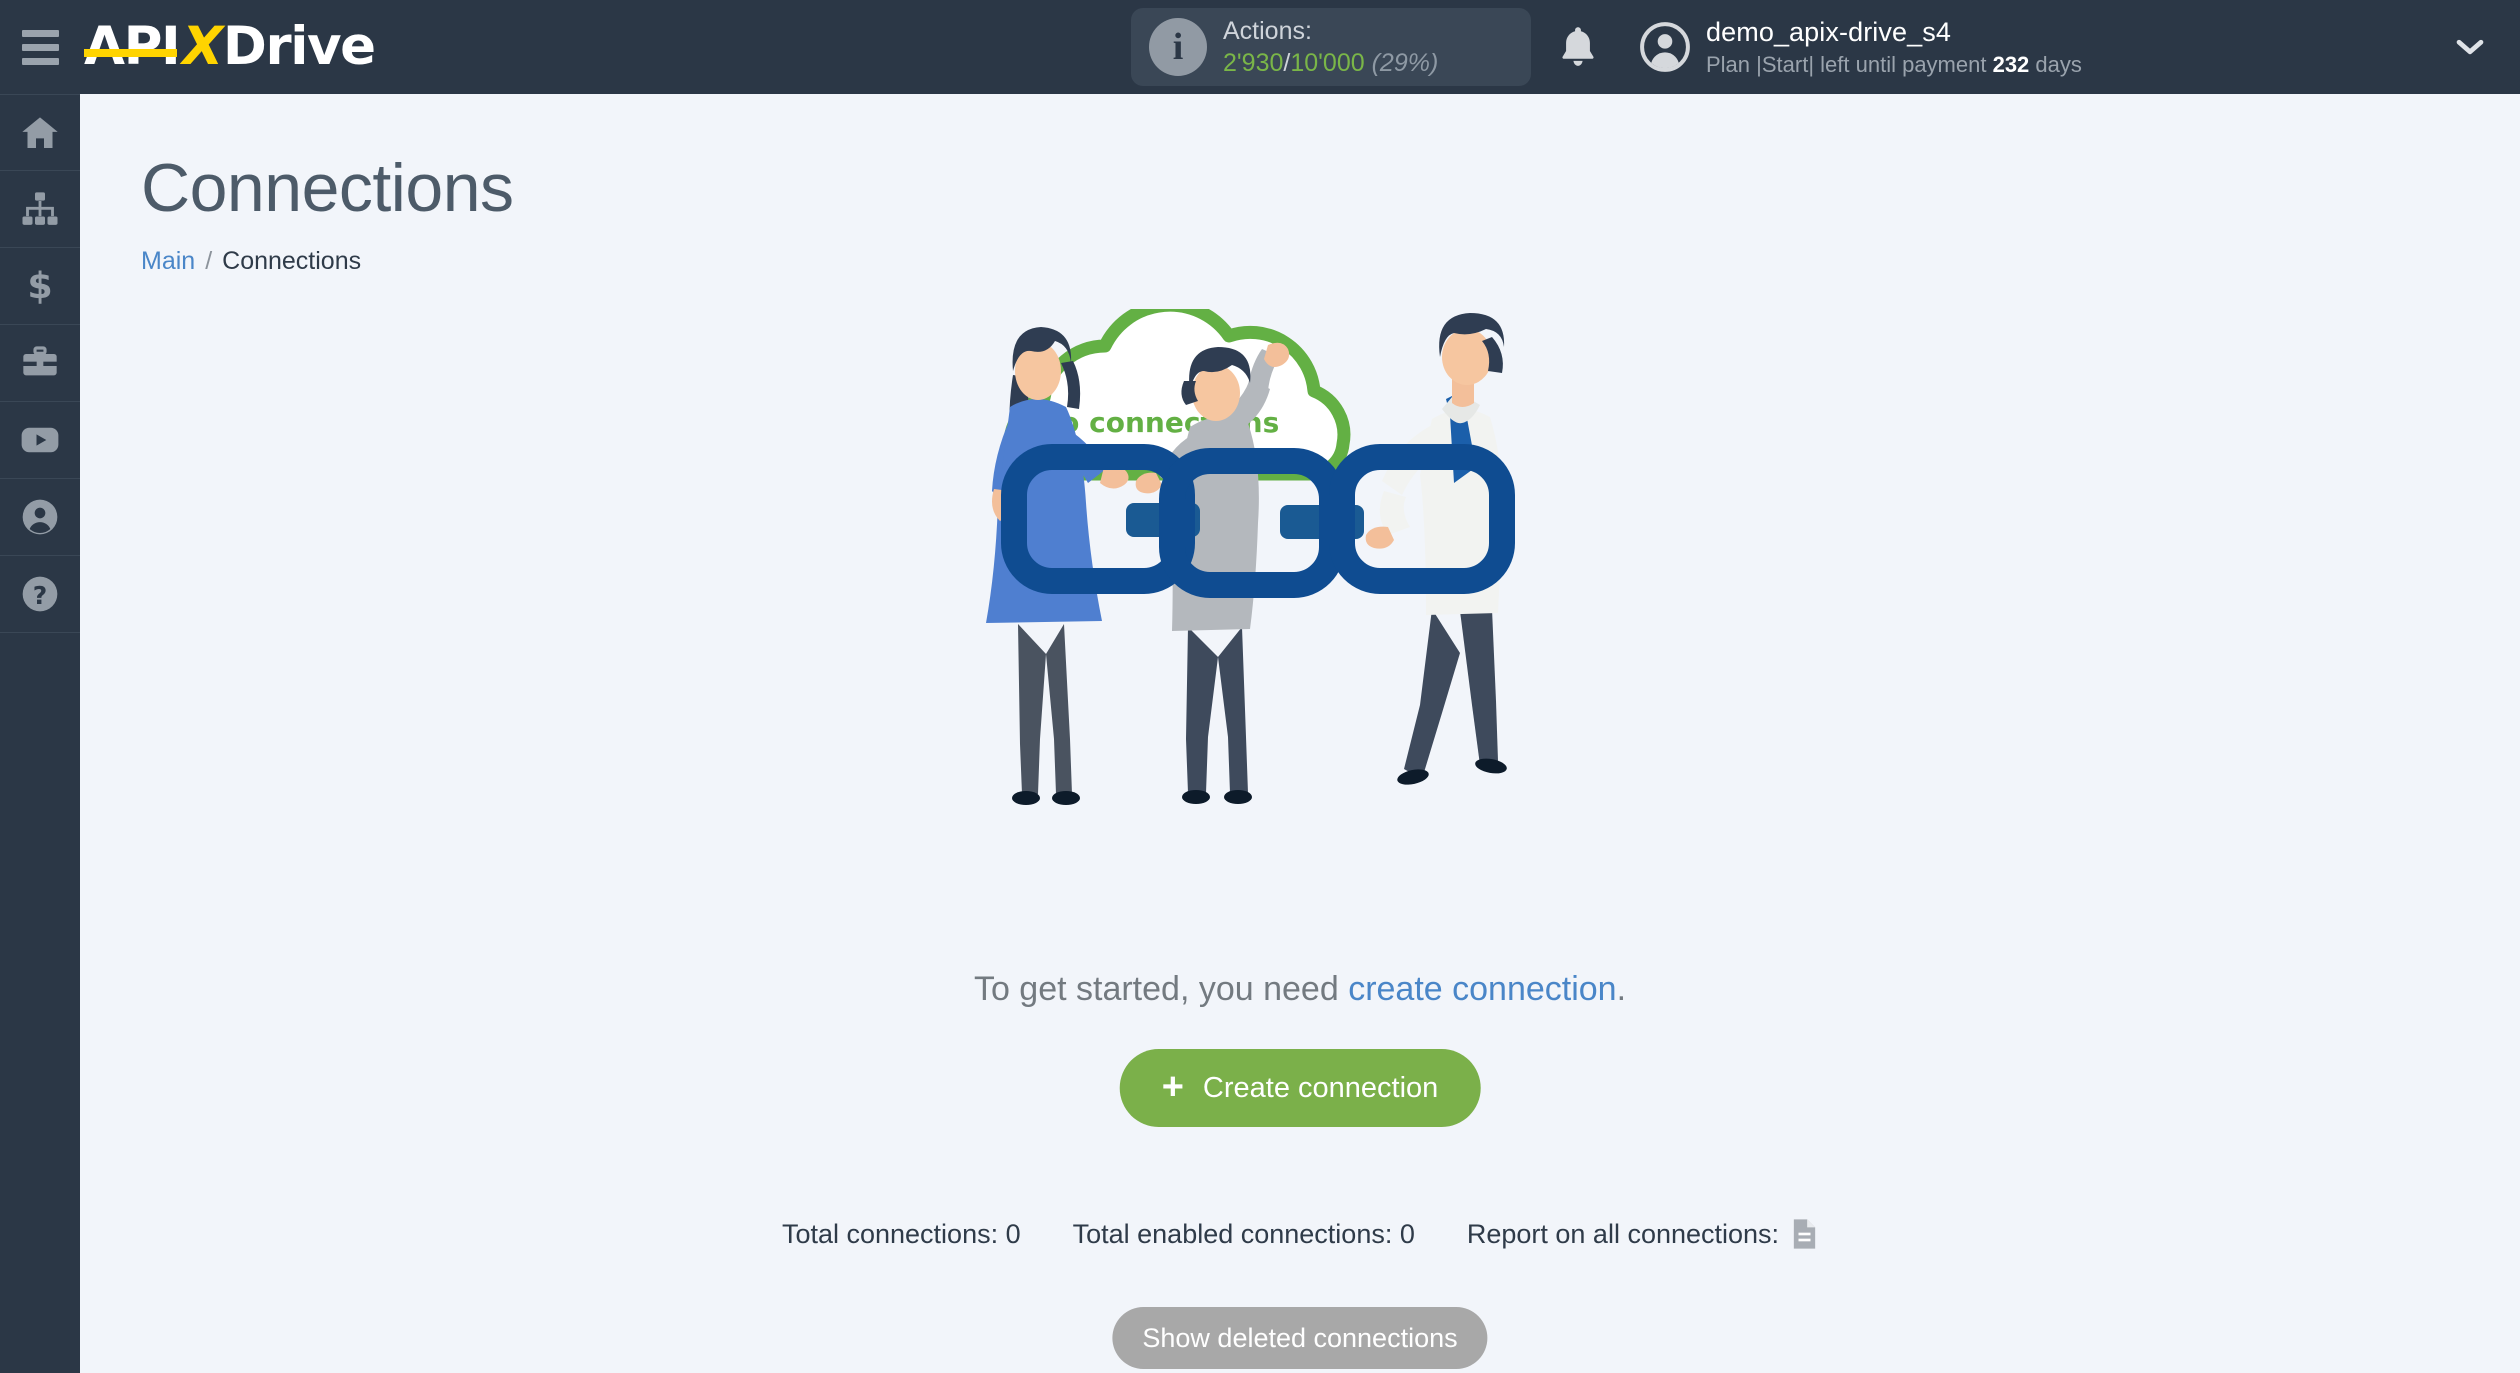 This screenshot has height=1373, width=2520. What do you see at coordinates (1665, 47) in the screenshot?
I see `user-avatar-icon` at bounding box center [1665, 47].